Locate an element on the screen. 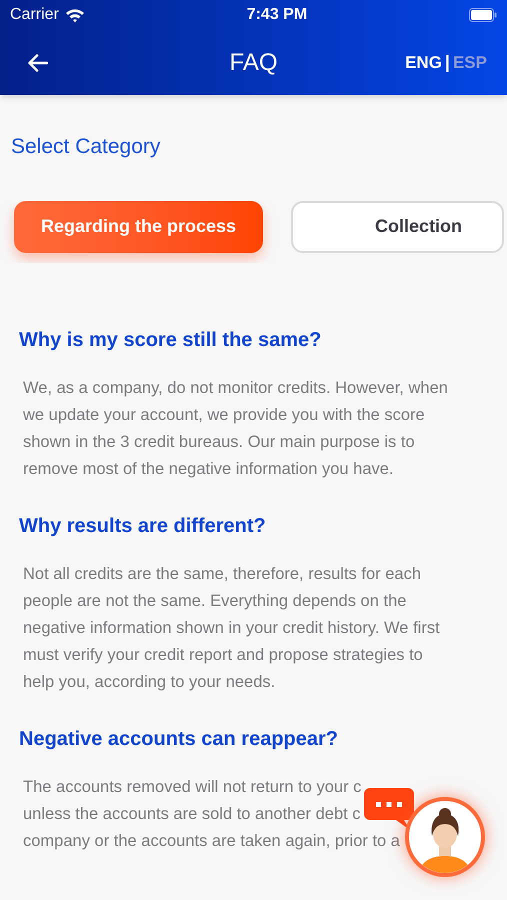 The width and height of the screenshot is (507, 900). clock-text: 7:43 PM is located at coordinates (277, 15).